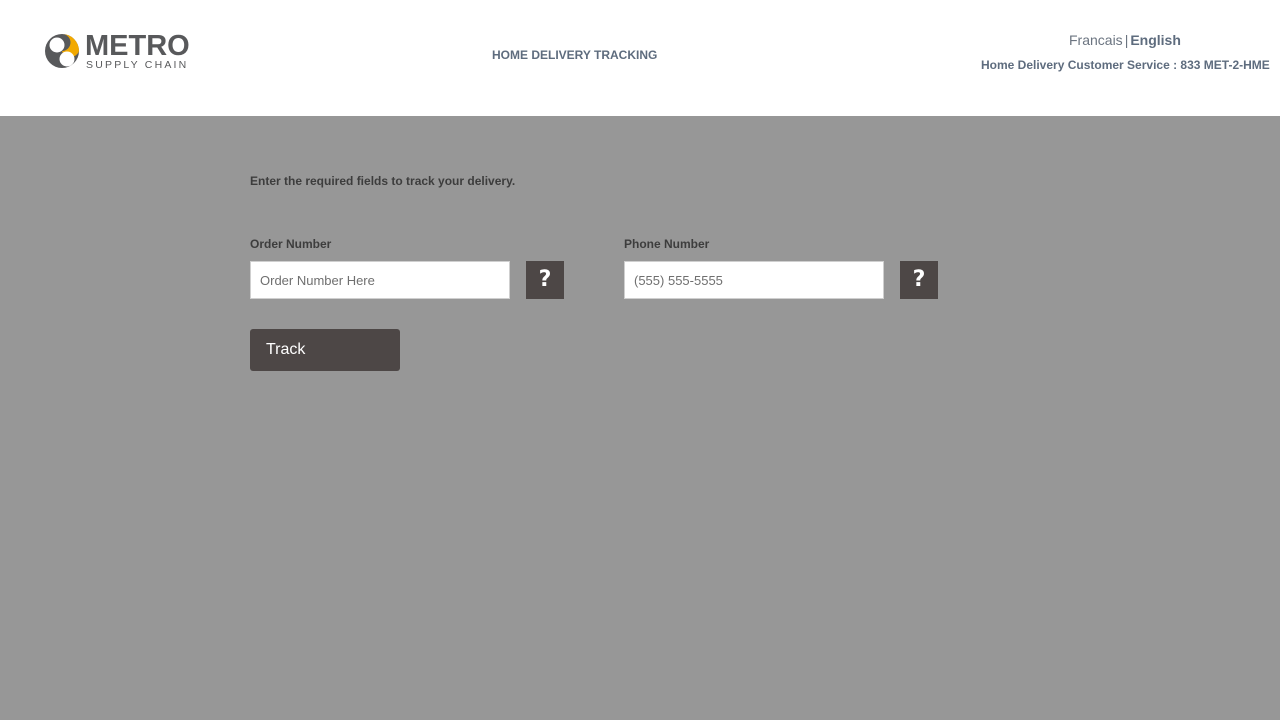  I want to click on metro-supply-chain-logo: METRO SUPPLY CHAIN, so click(119, 51).